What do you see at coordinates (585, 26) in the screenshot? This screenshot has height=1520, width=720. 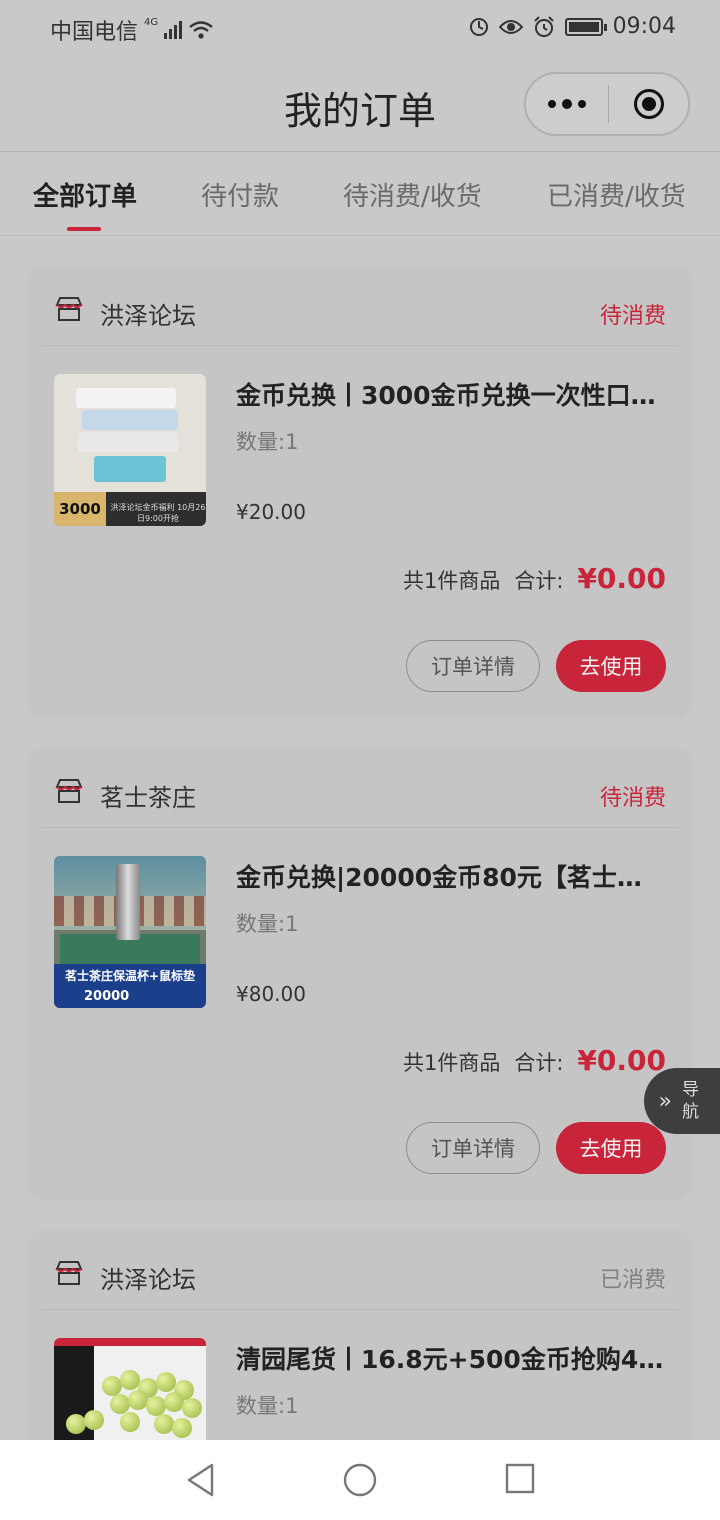 I see `battery-icon` at bounding box center [585, 26].